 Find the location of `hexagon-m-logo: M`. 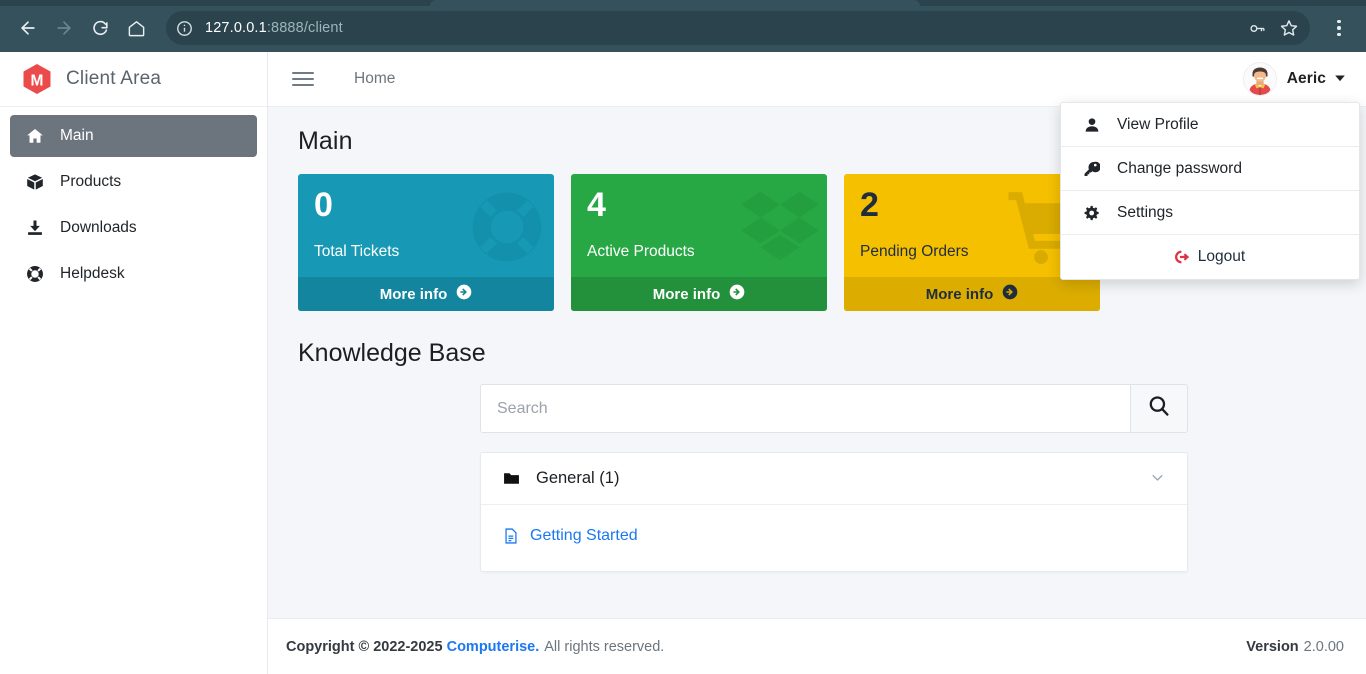

hexagon-m-logo: M is located at coordinates (37, 79).